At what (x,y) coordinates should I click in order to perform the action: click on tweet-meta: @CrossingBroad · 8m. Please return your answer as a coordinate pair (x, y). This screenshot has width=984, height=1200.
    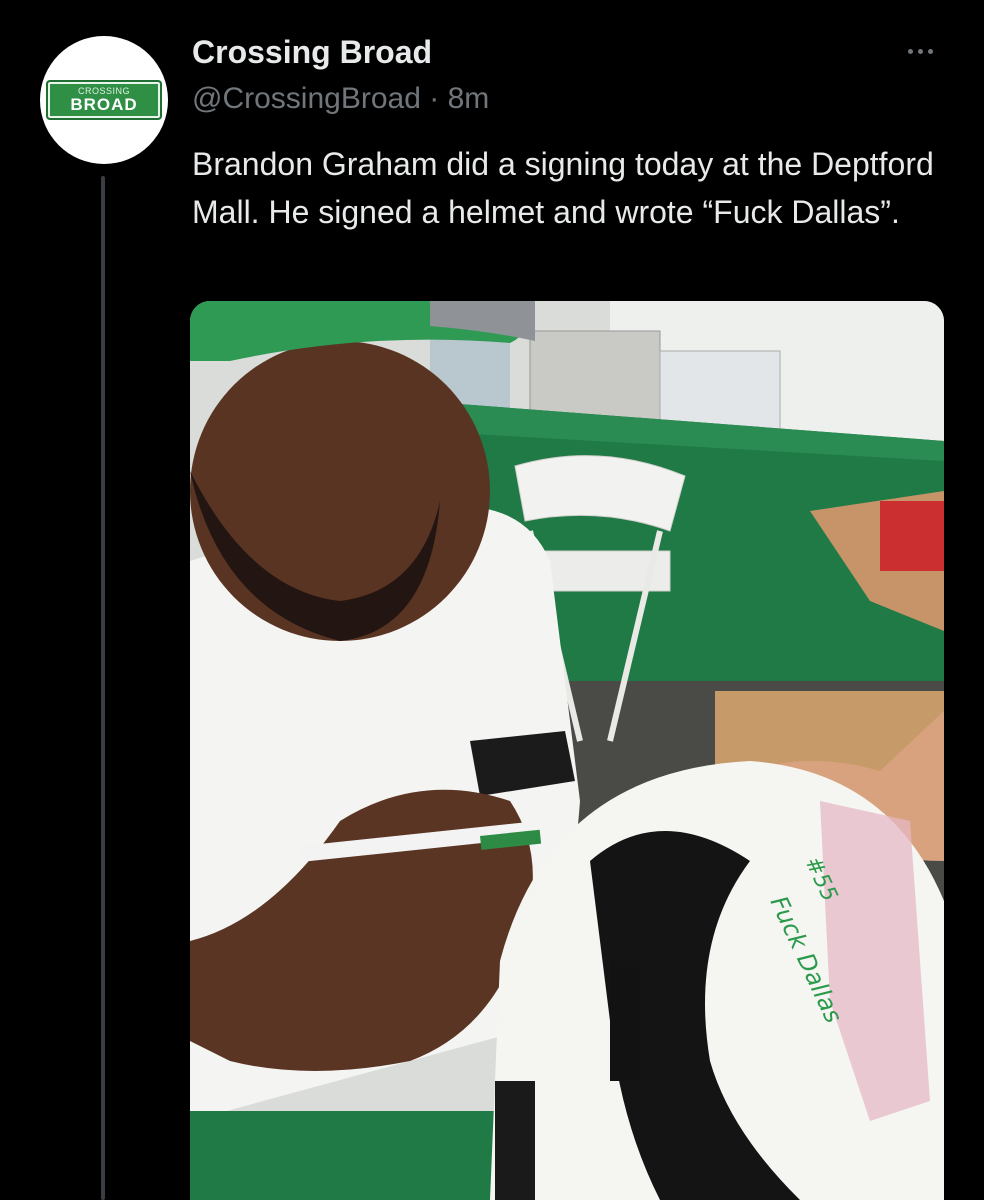
    Looking at the image, I should click on (340, 99).